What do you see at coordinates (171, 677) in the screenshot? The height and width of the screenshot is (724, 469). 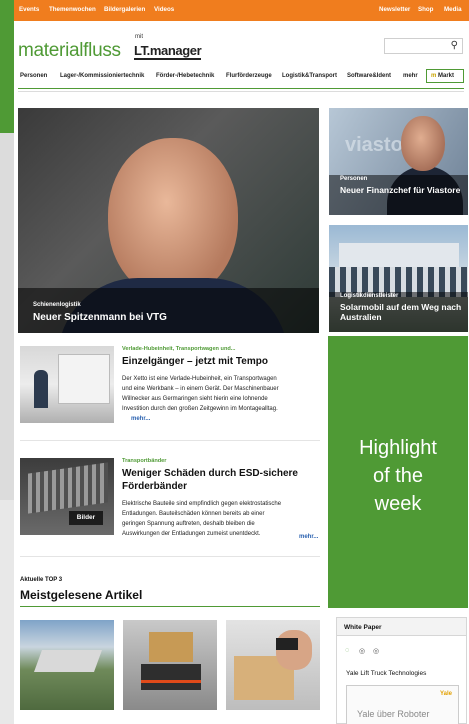 I see `thumbnail-robot` at bounding box center [171, 677].